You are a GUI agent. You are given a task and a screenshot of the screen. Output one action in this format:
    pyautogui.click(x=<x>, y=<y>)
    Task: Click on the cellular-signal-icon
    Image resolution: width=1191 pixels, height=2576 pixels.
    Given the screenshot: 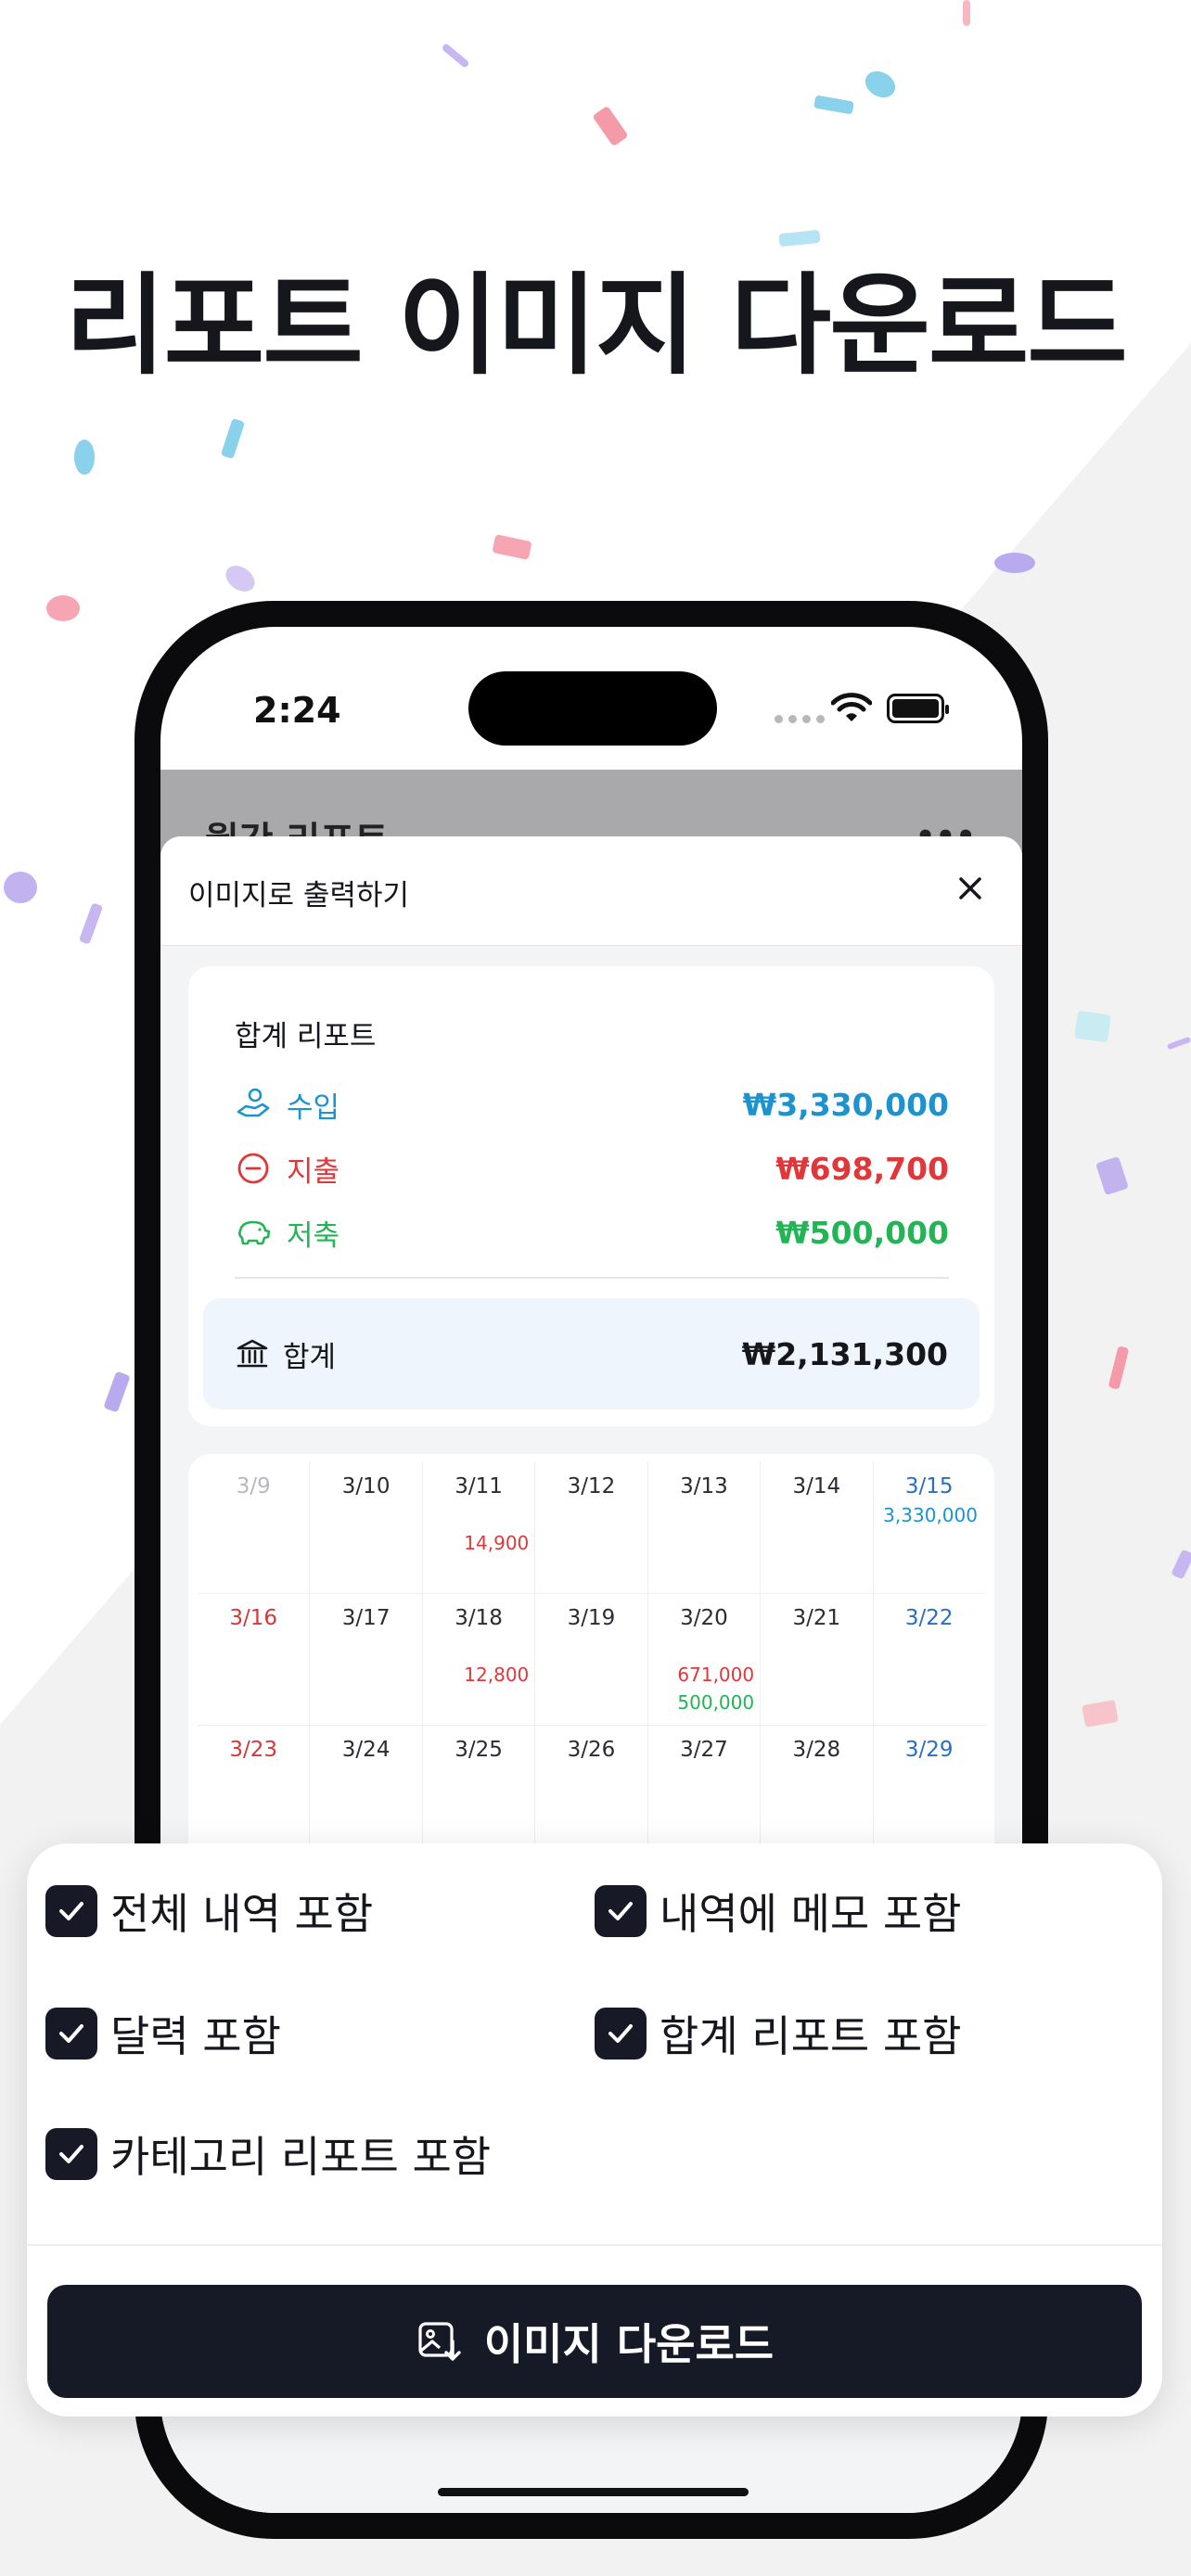 What is the action you would take?
    pyautogui.click(x=800, y=719)
    